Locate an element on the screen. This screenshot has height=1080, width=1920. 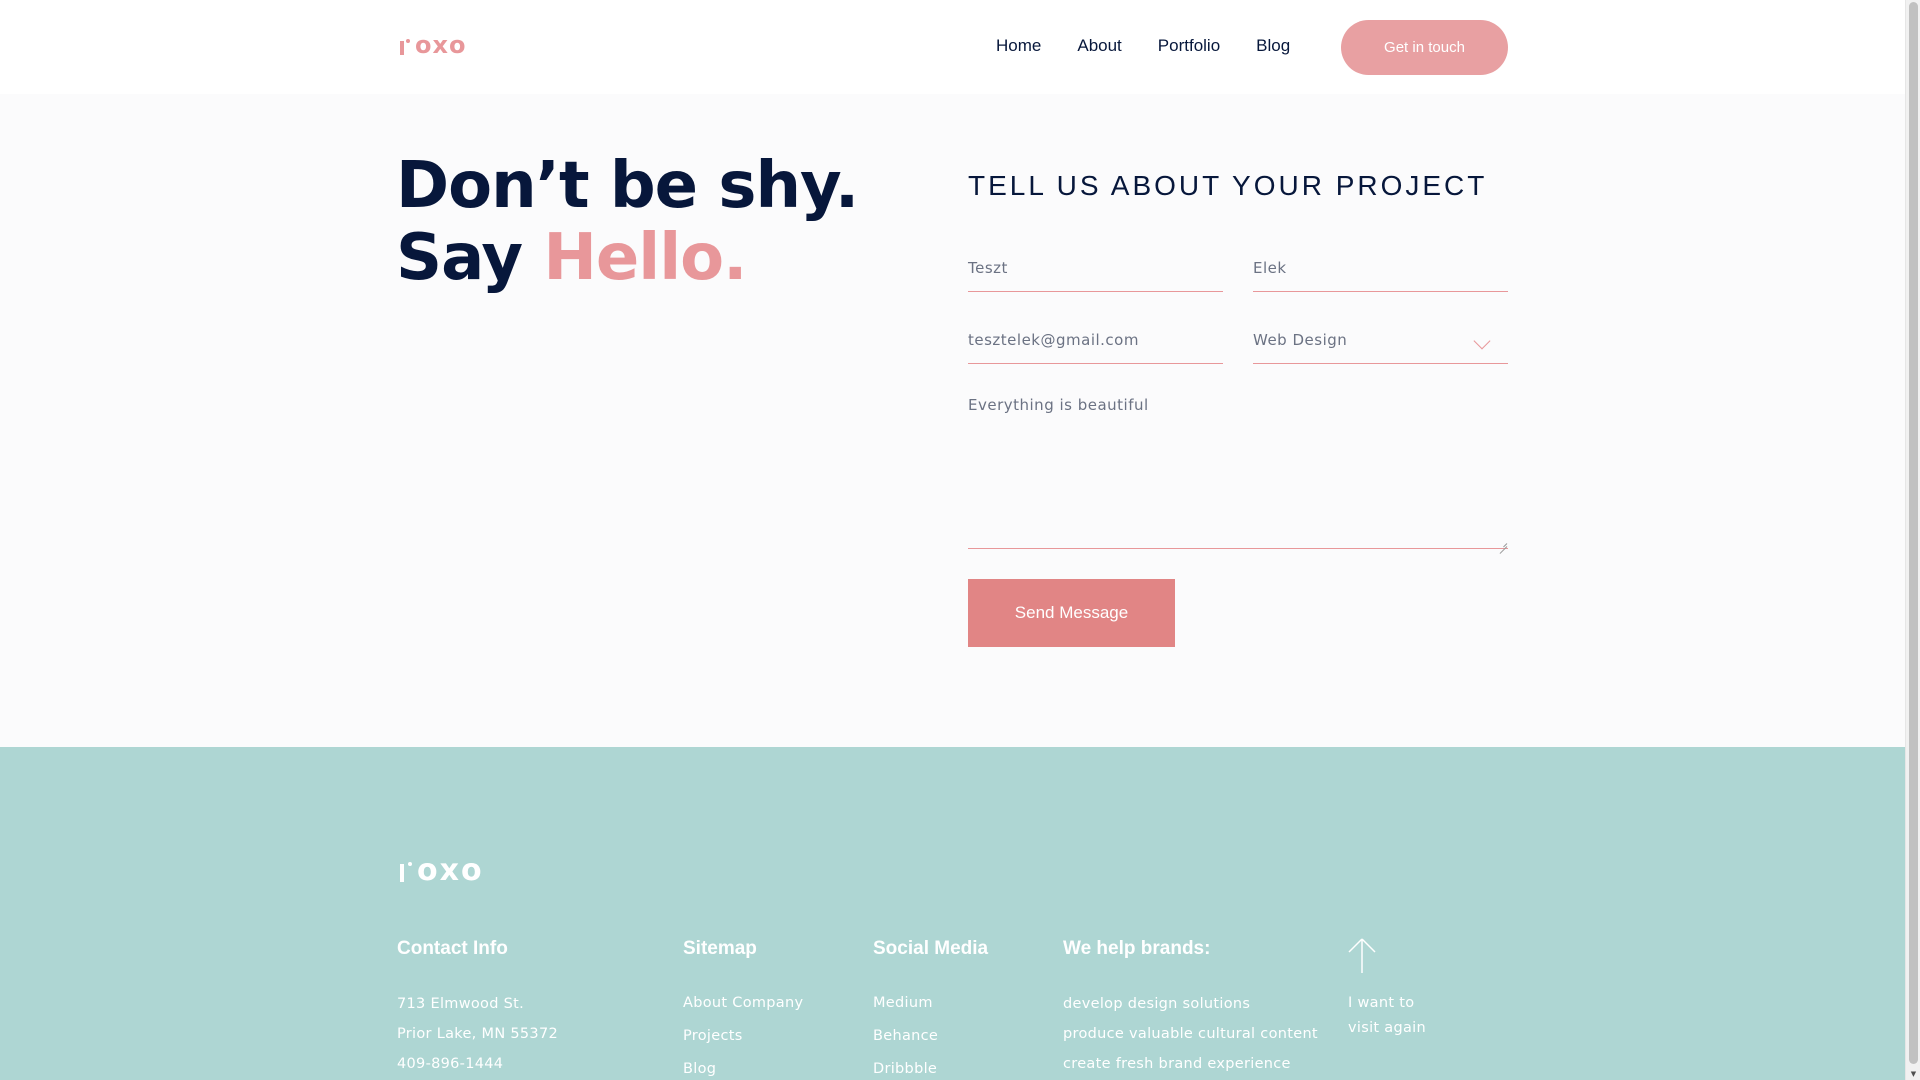
email-value: tesztelek@gmail.com is located at coordinates (1053, 340).